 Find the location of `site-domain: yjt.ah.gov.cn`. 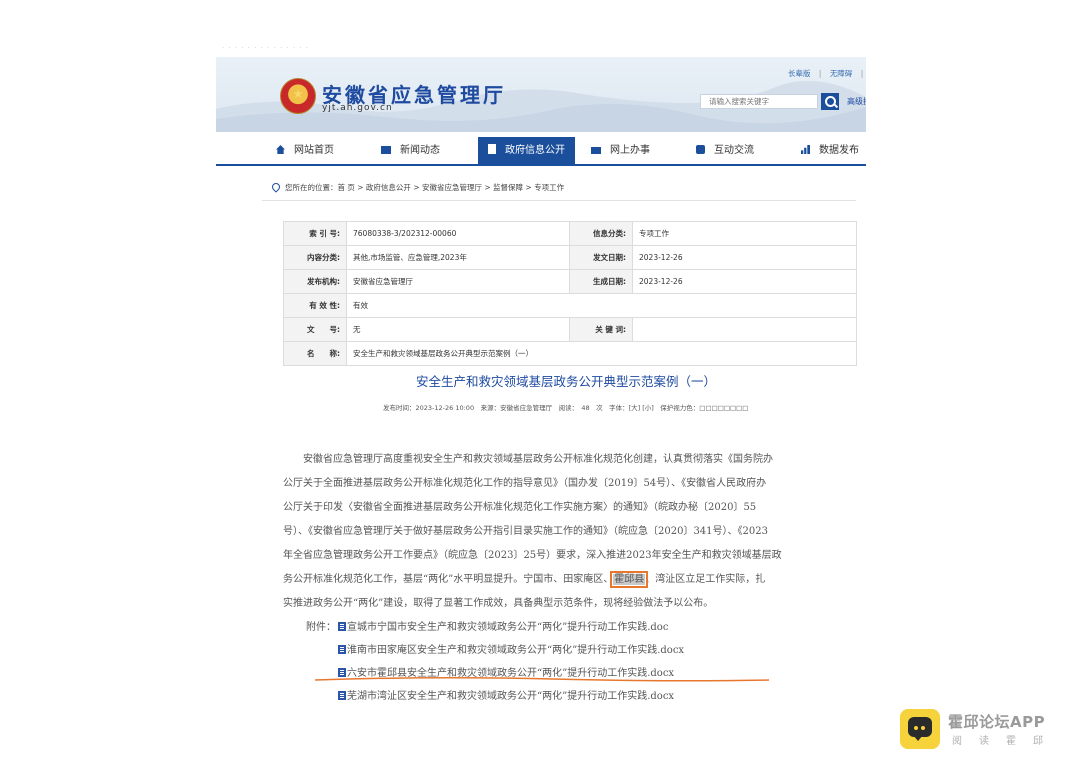

site-domain: yjt.ah.gov.cn is located at coordinates (357, 108).